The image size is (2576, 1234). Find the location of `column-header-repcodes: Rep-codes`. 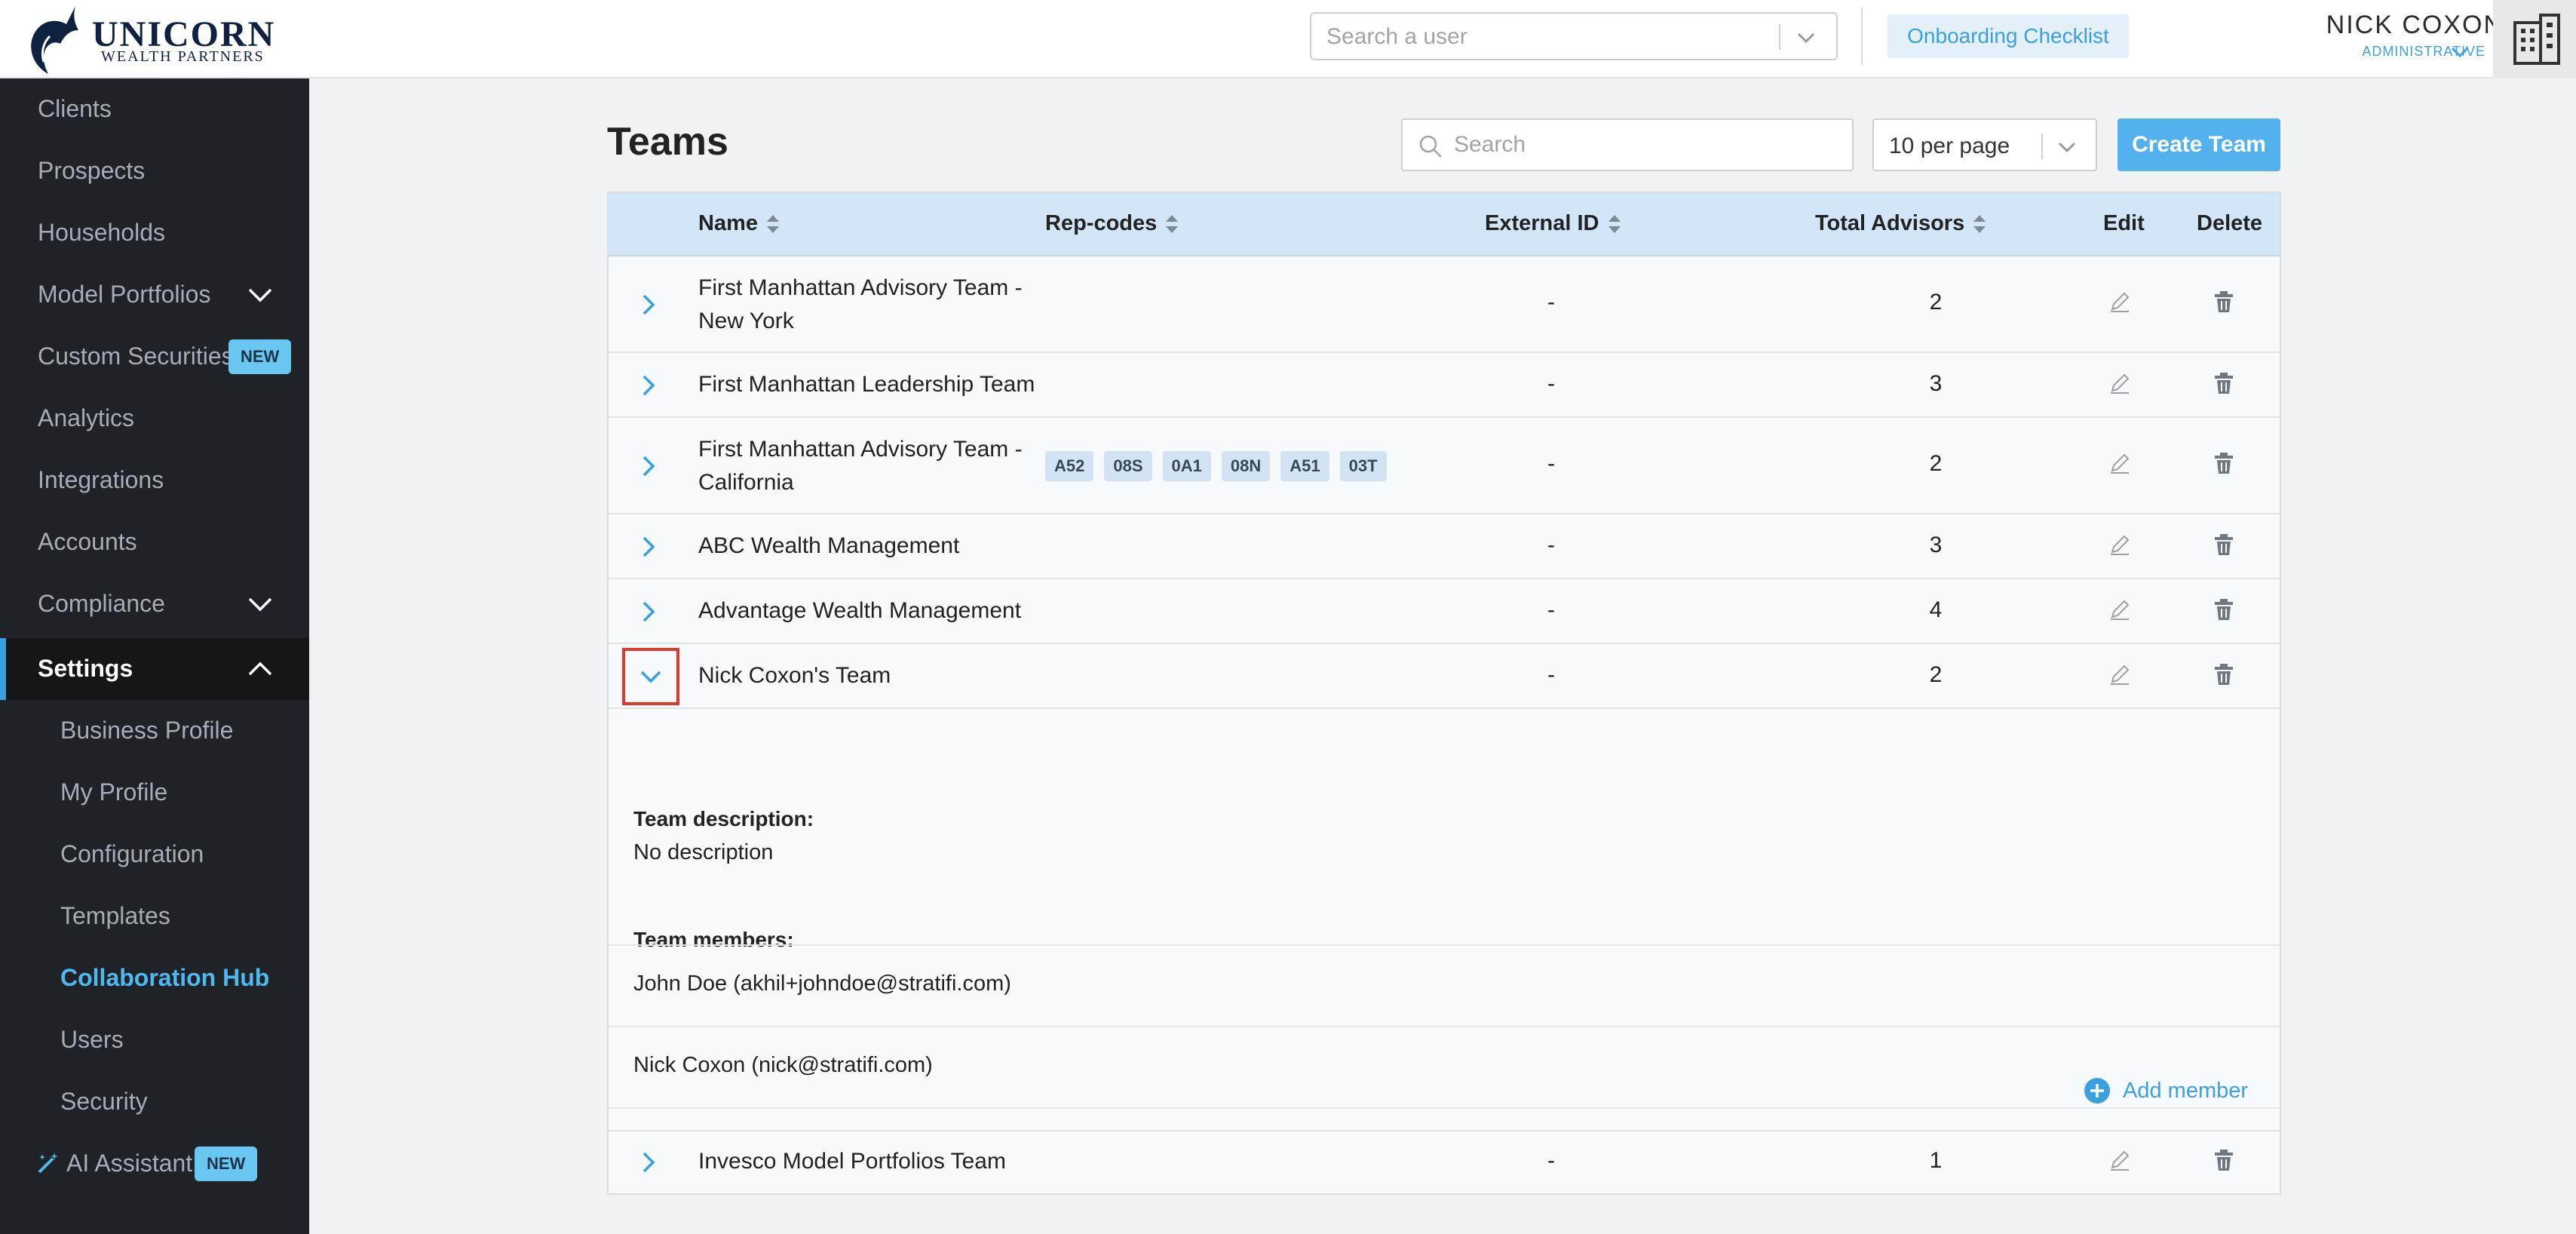

column-header-repcodes: Rep-codes is located at coordinates (1112, 223).